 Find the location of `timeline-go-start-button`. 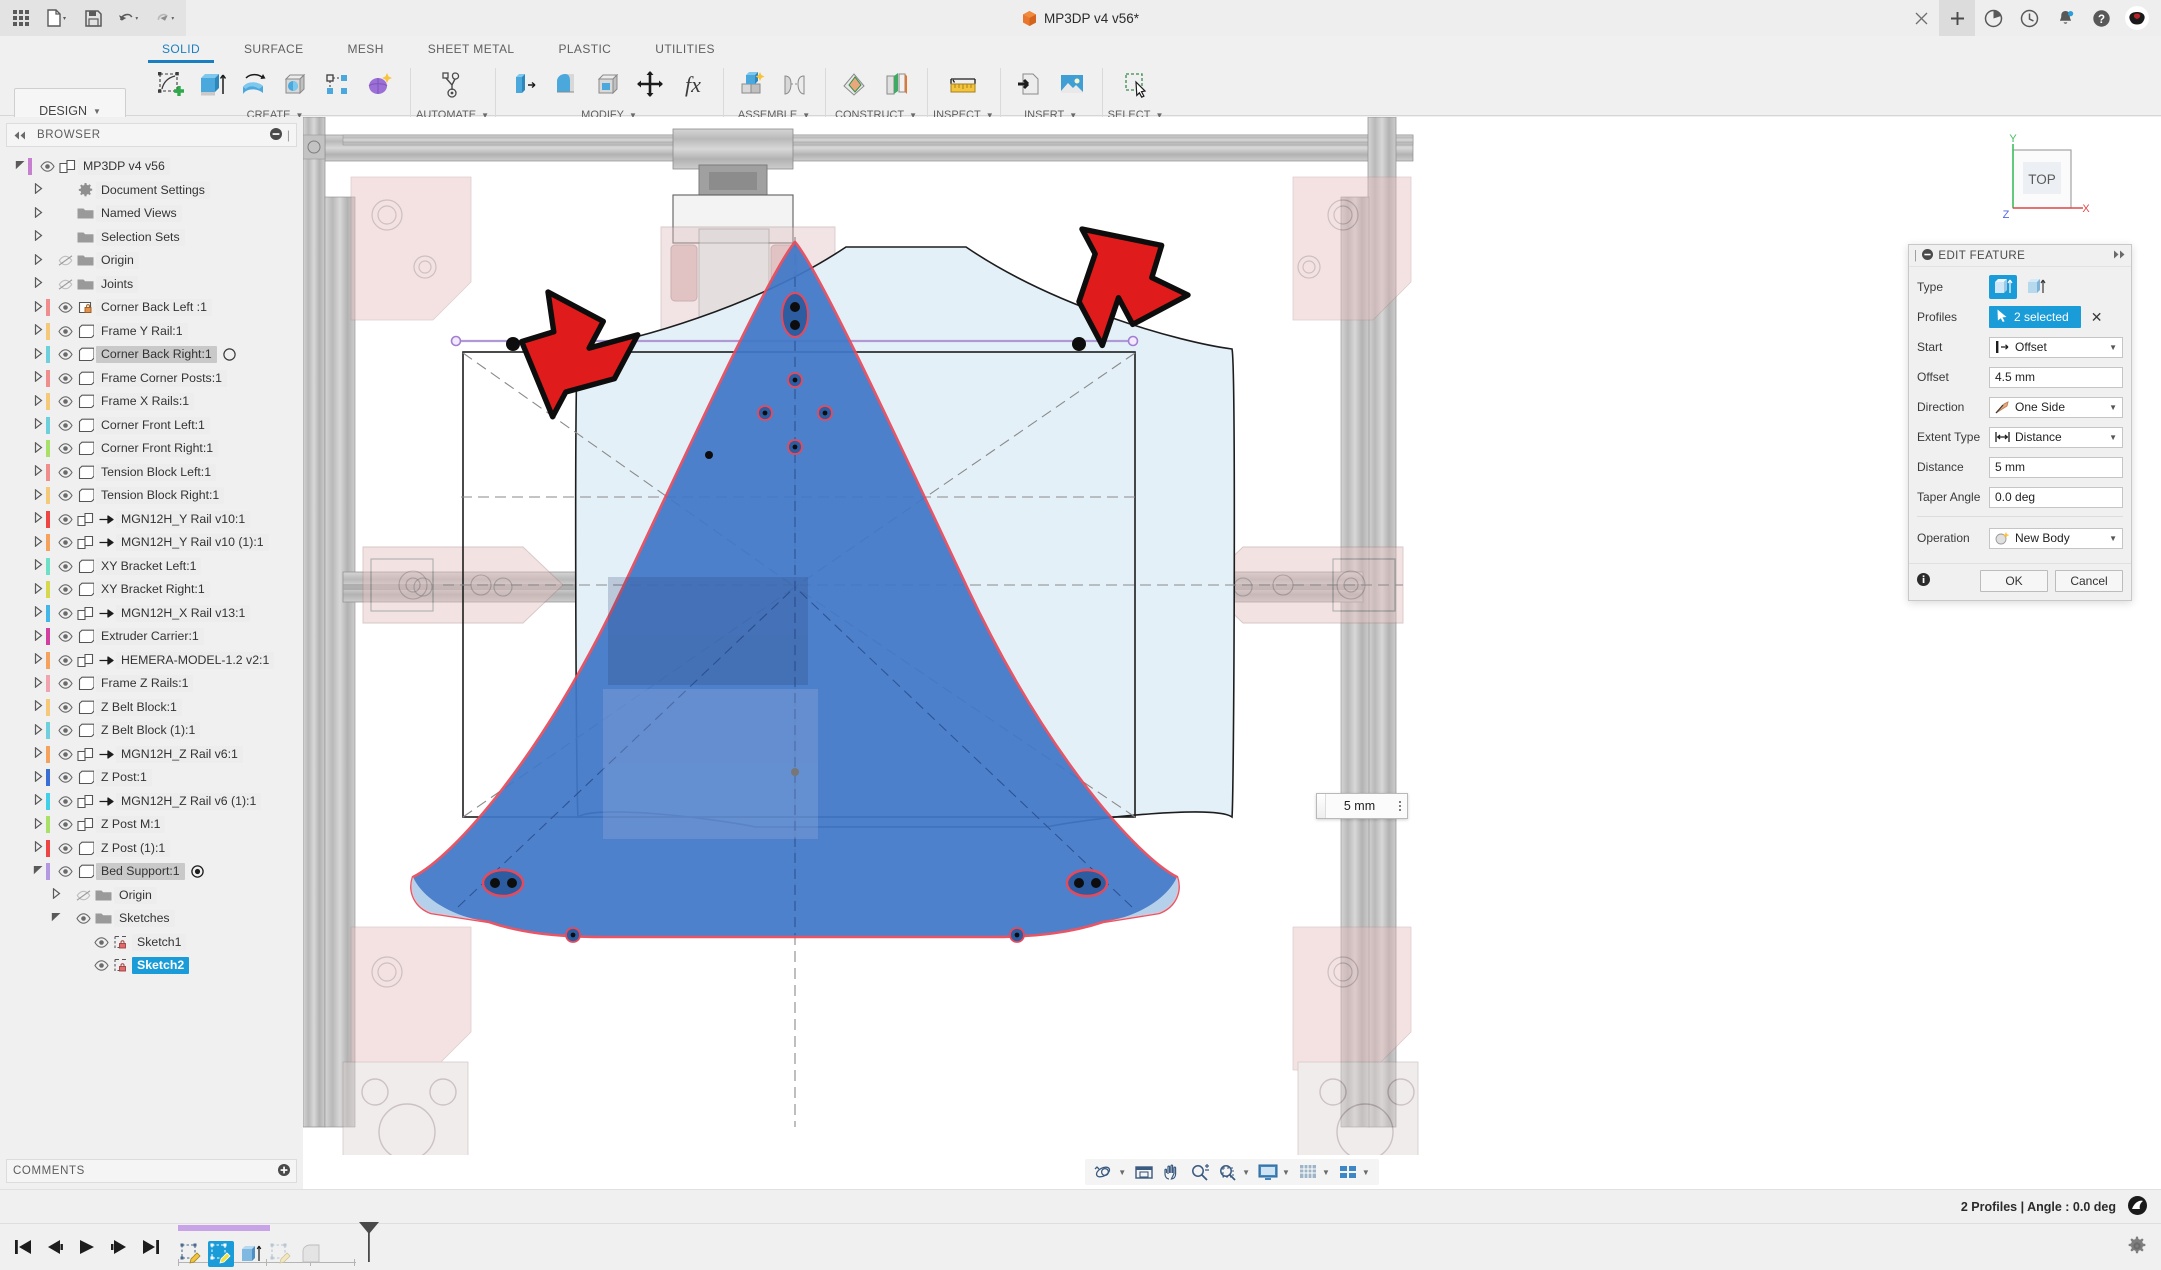

timeline-go-start-button is located at coordinates (23, 1247).